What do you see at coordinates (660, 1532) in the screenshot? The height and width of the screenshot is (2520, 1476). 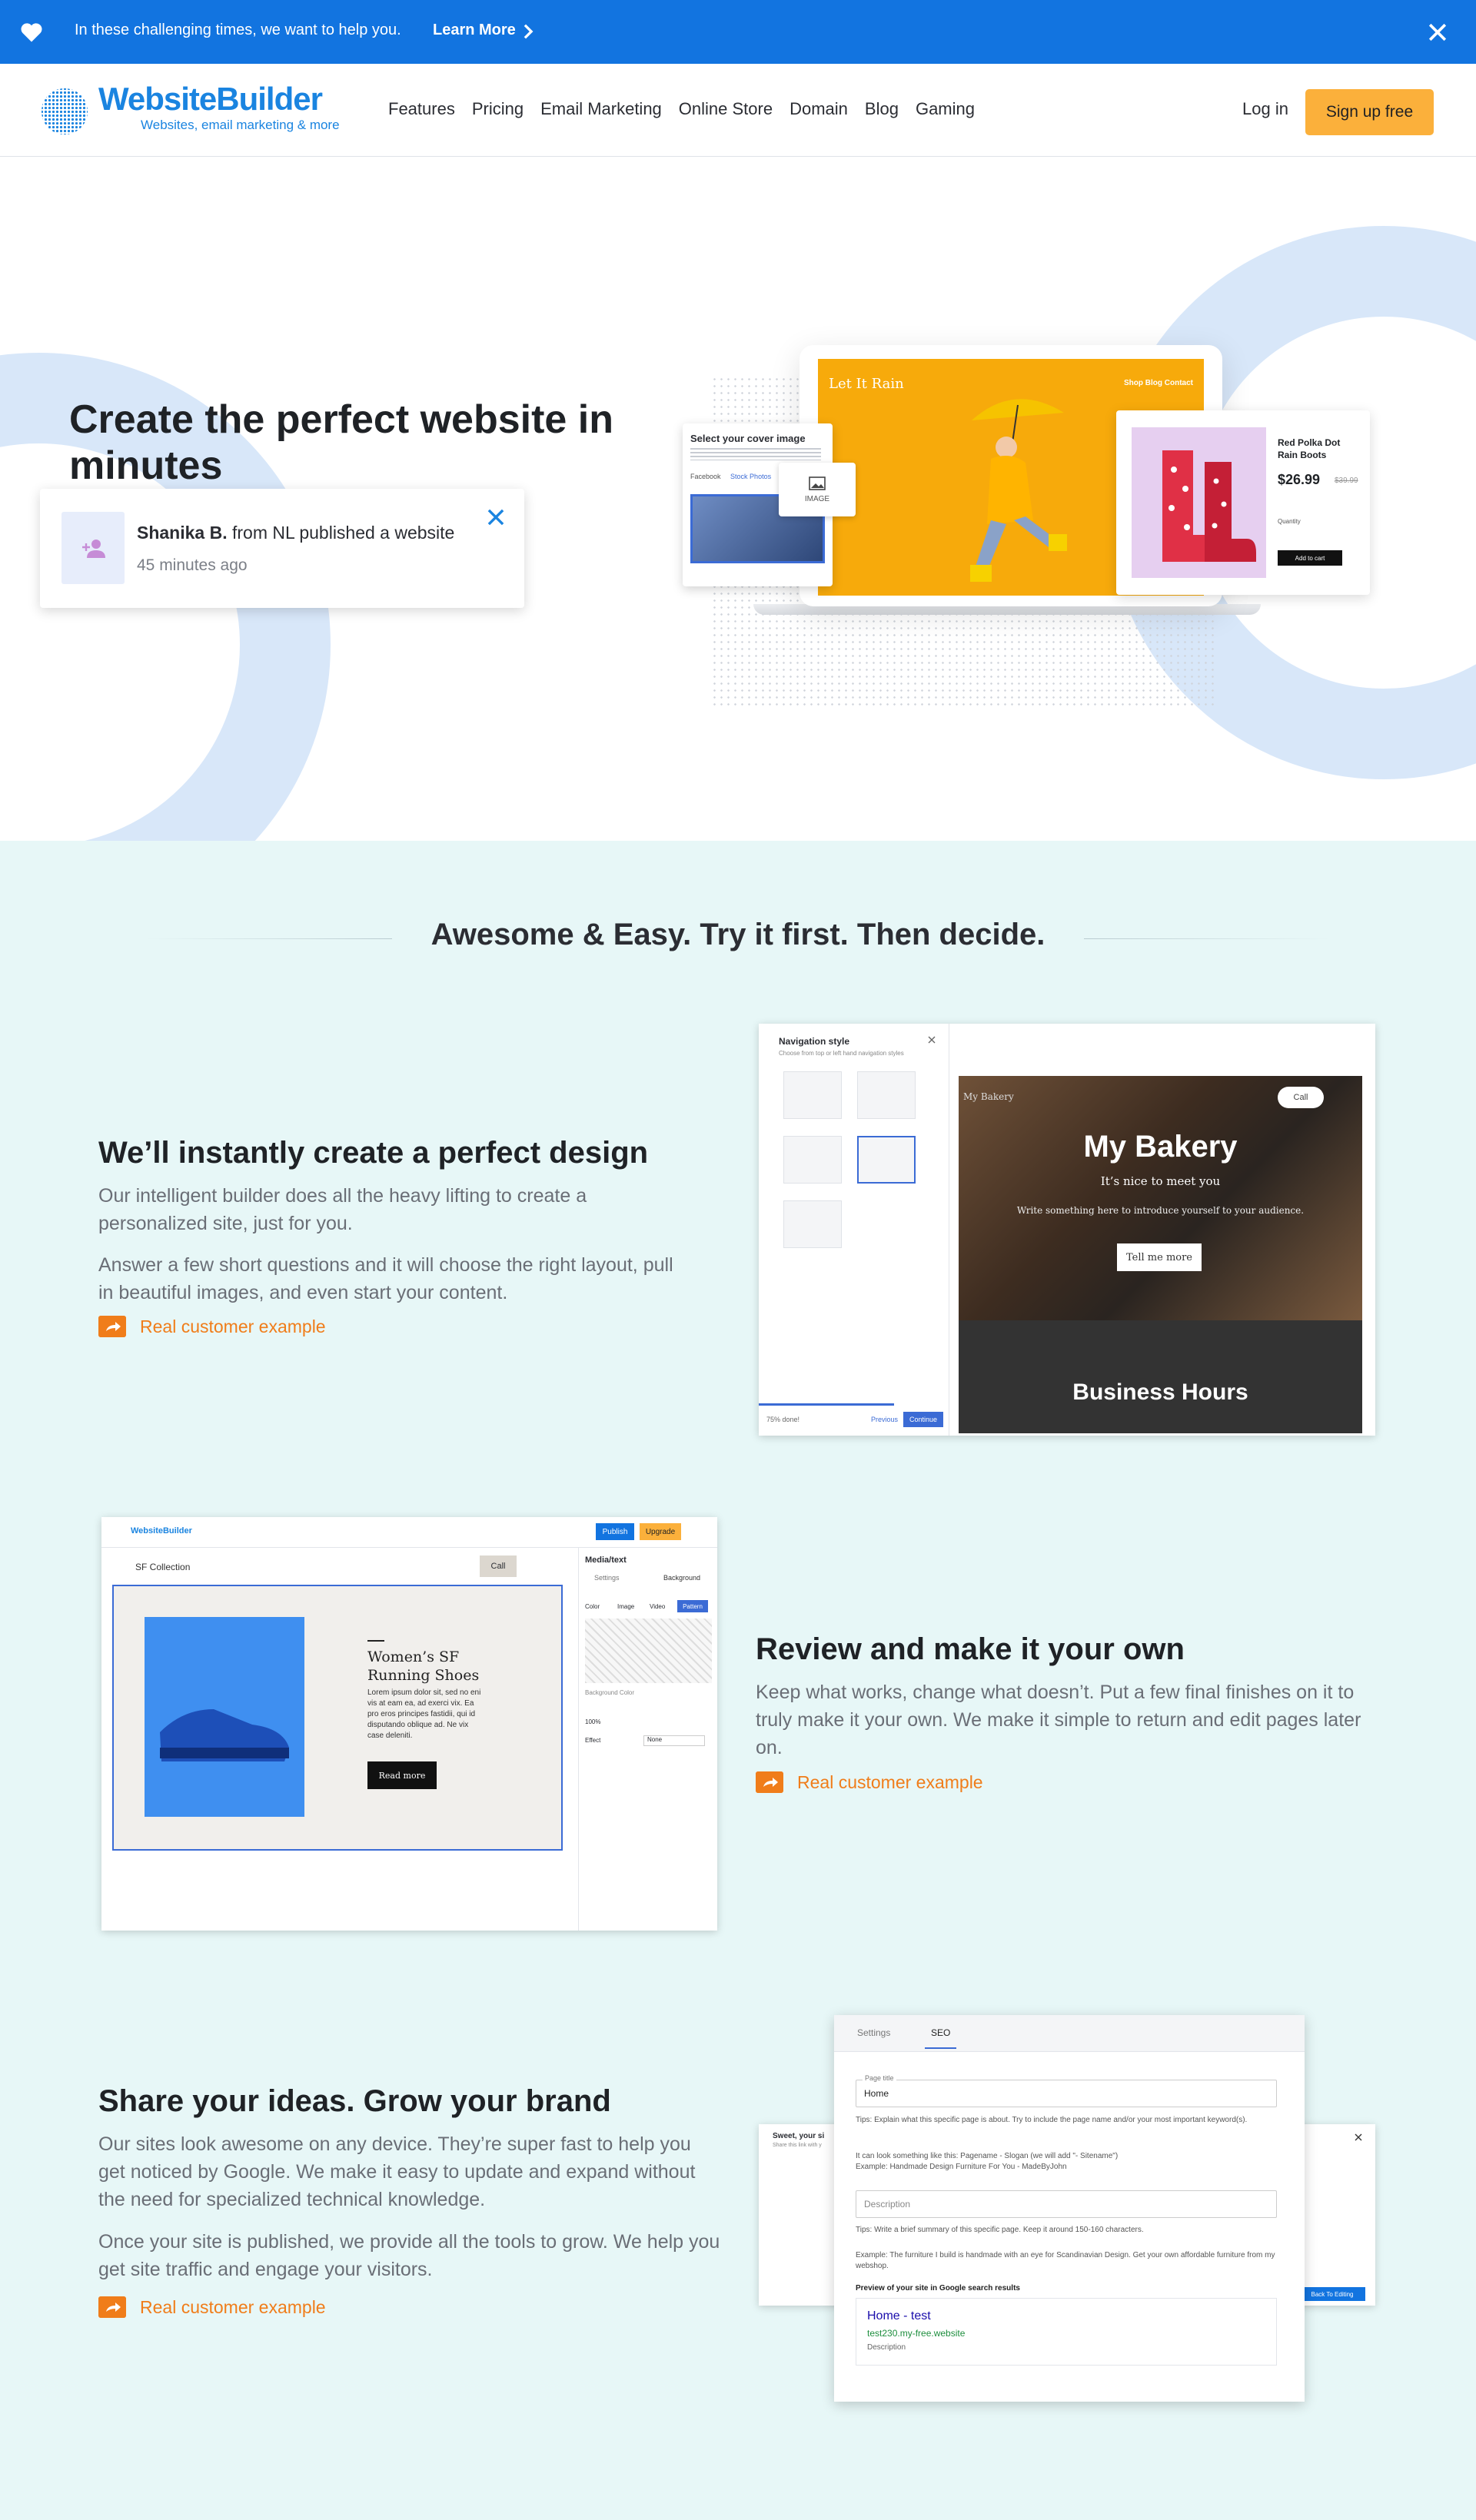 I see `upgrade-button: Upgrade` at bounding box center [660, 1532].